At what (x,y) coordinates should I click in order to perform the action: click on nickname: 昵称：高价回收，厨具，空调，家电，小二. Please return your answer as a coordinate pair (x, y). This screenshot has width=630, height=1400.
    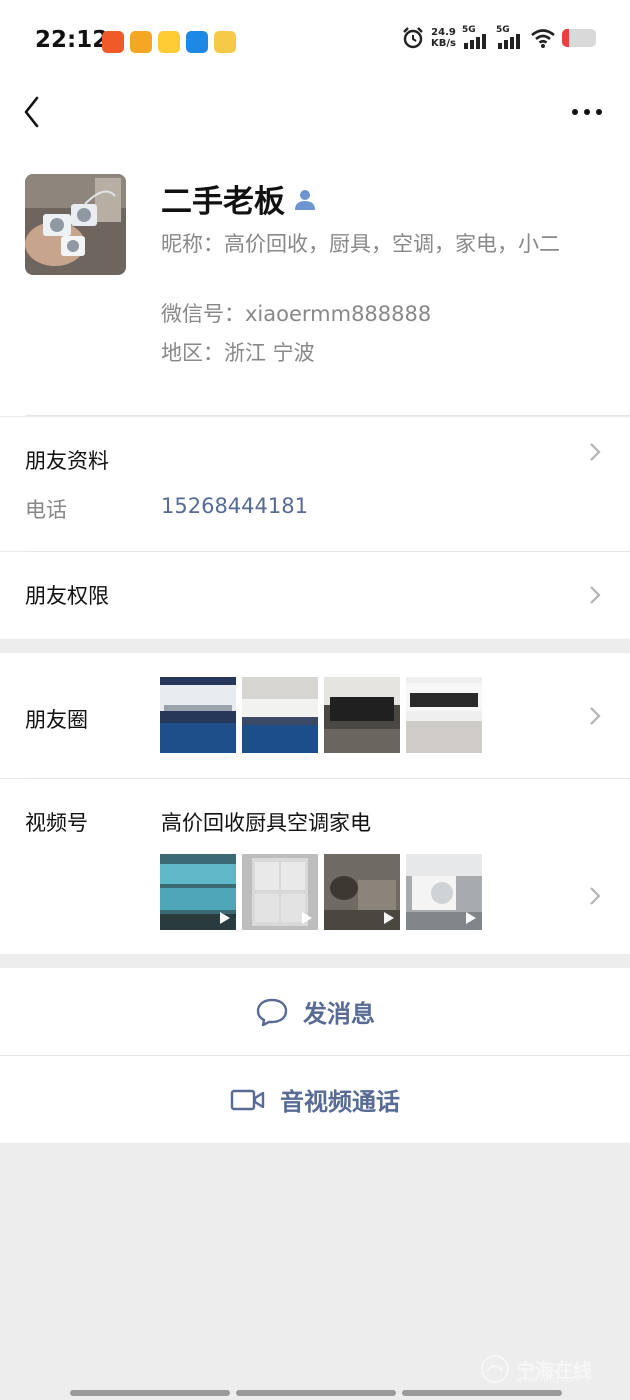
    Looking at the image, I should click on (360, 244).